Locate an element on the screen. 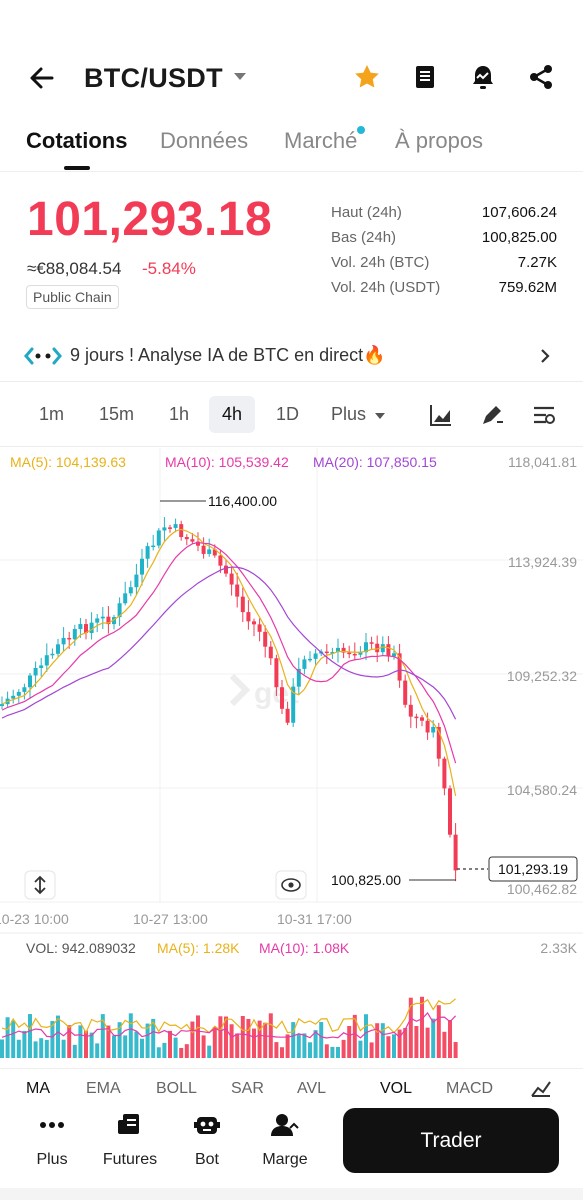 The height and width of the screenshot is (1200, 583). system-nav-bar is located at coordinates (291, 1194).